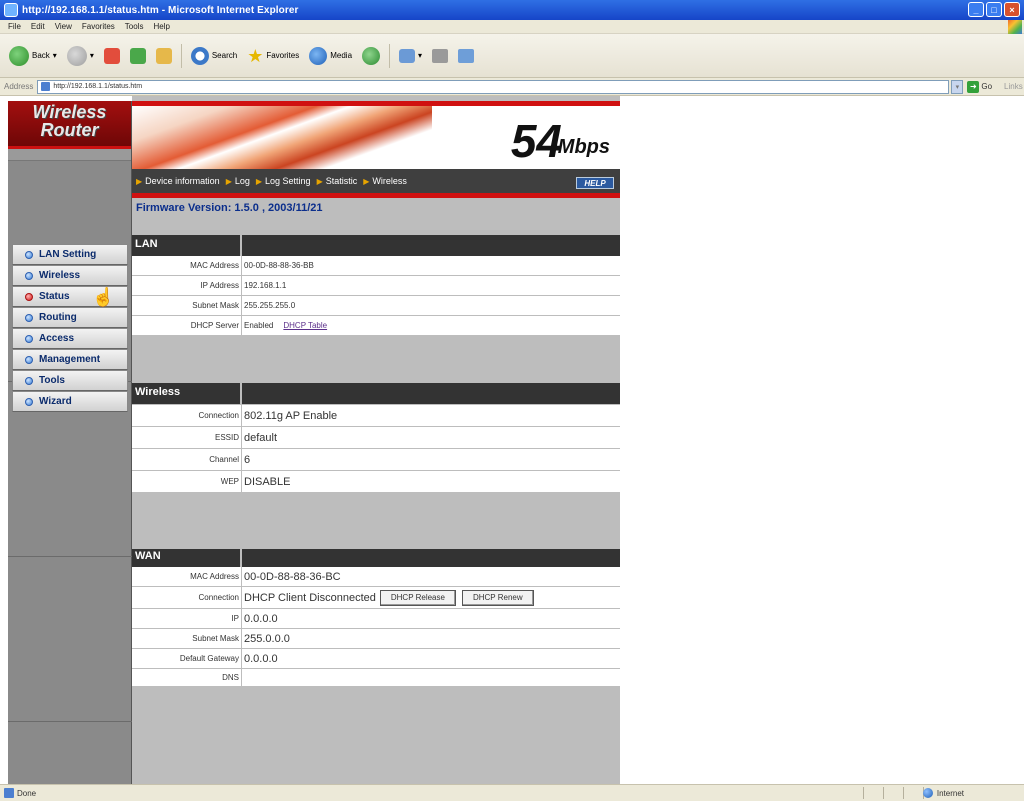 This screenshot has height=801, width=1024. Describe the element at coordinates (417, 597) in the screenshot. I see `dhcp-release-button: DHCP Release` at that location.